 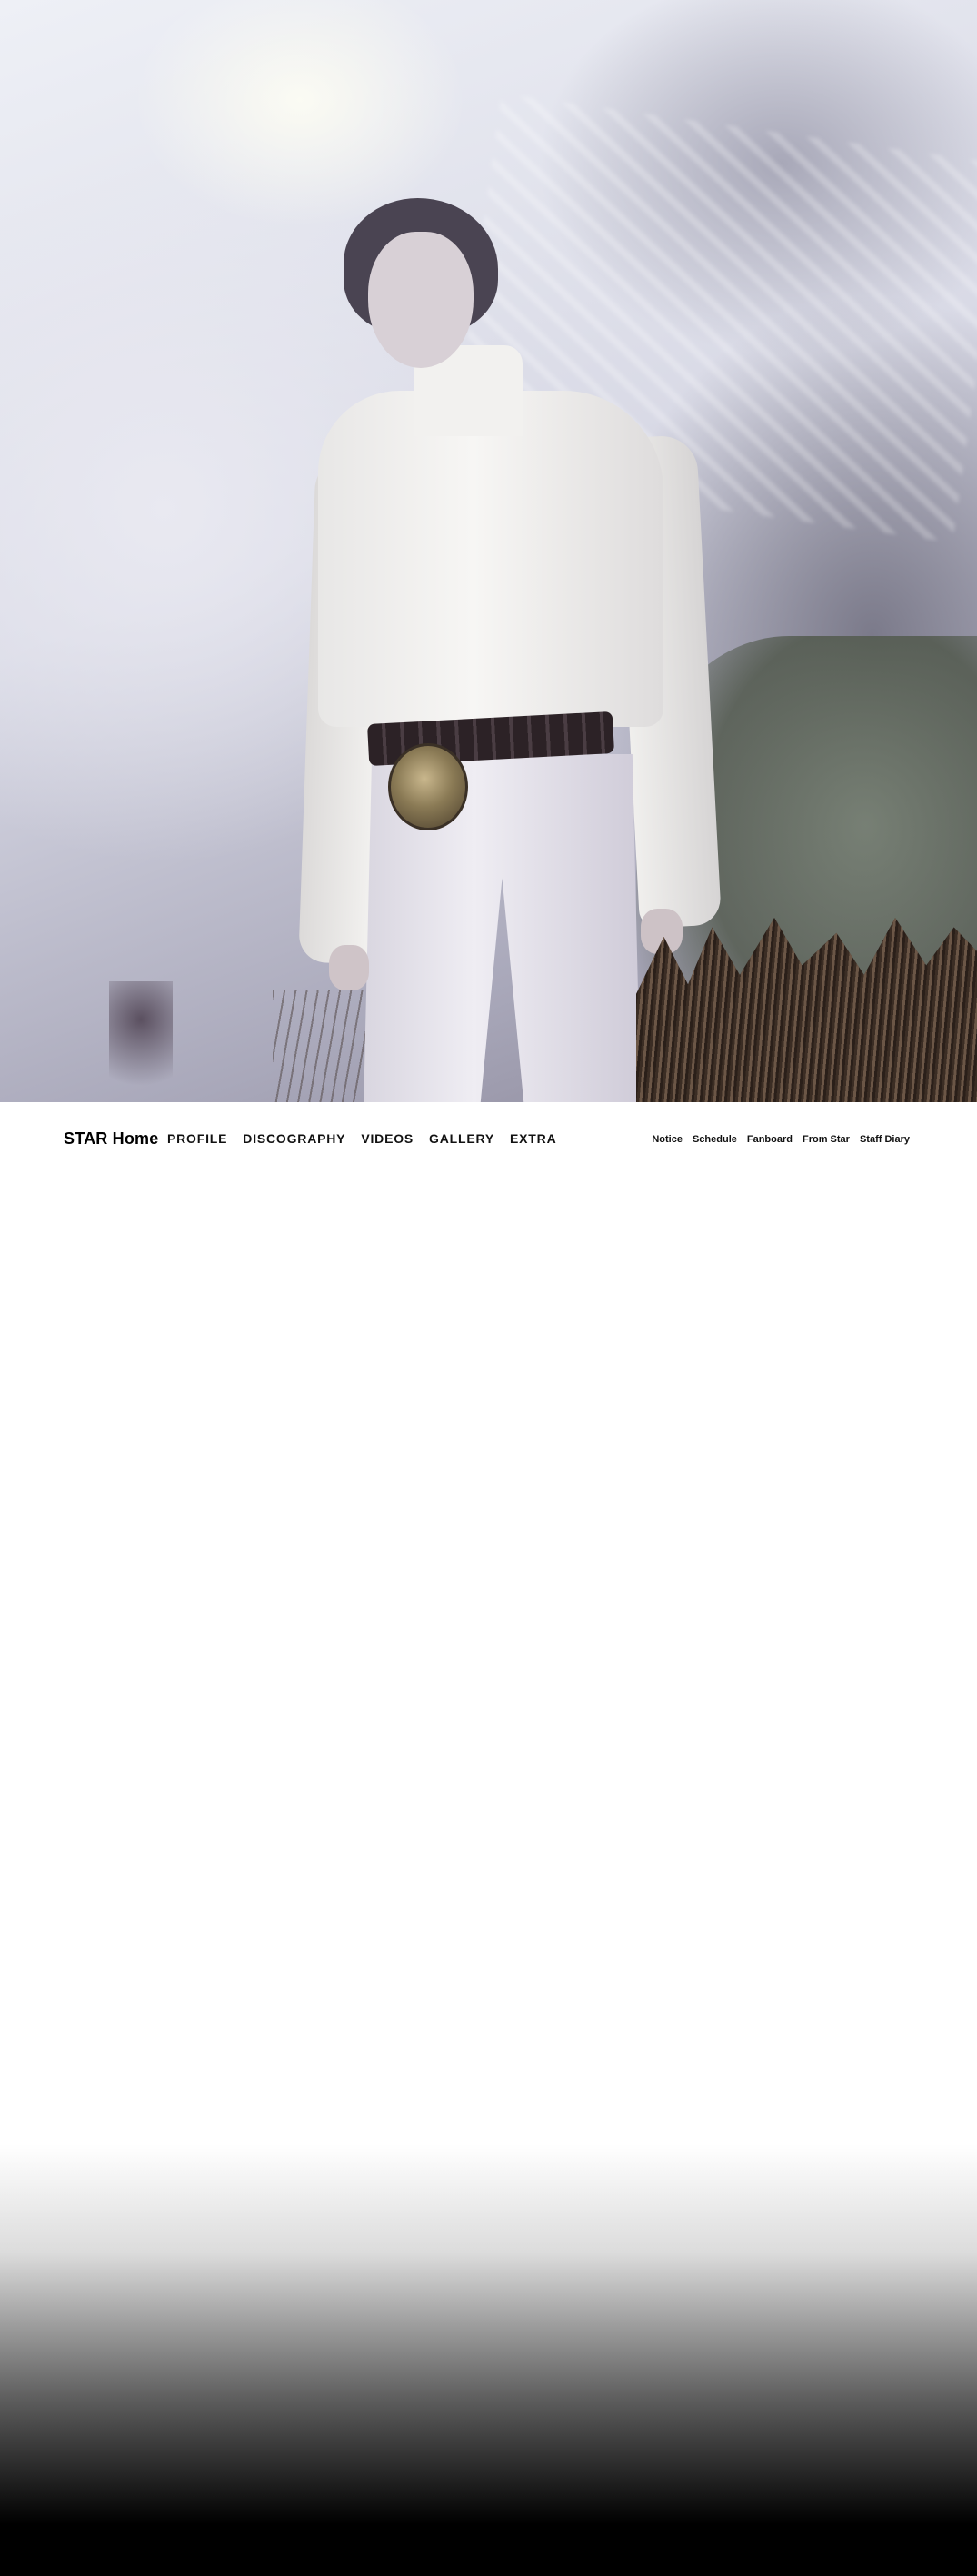 I want to click on nav-staff-diary-link: Staff Diary, so click(x=885, y=1140).